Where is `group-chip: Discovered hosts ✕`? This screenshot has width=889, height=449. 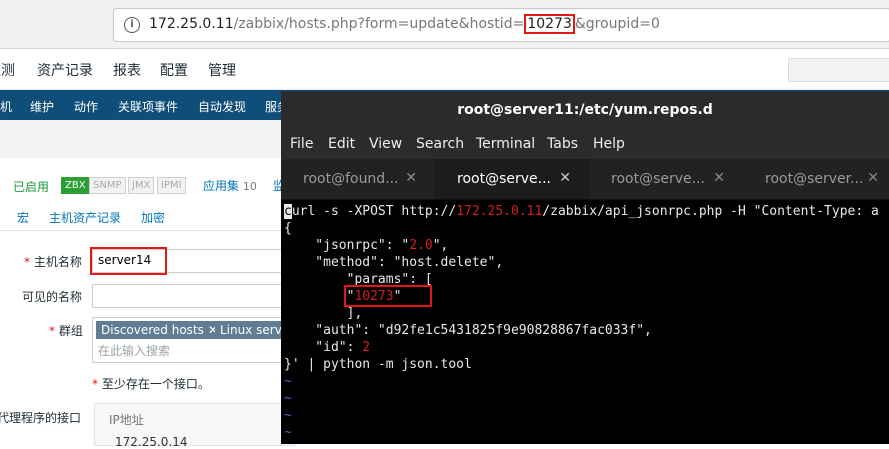
group-chip: Discovered hosts ✕ is located at coordinates (159, 330).